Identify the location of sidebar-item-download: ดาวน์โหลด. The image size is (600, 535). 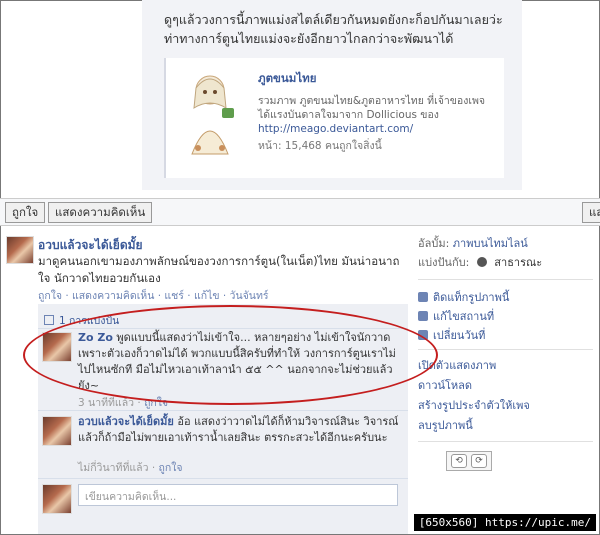
(445, 386).